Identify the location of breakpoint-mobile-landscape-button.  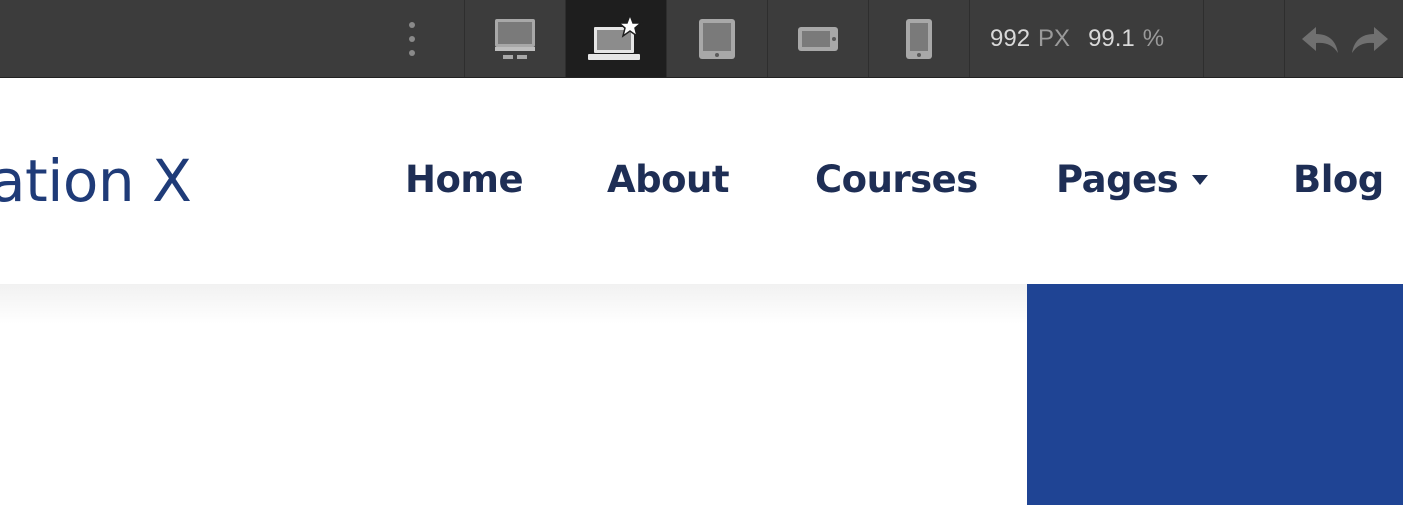
(817, 38).